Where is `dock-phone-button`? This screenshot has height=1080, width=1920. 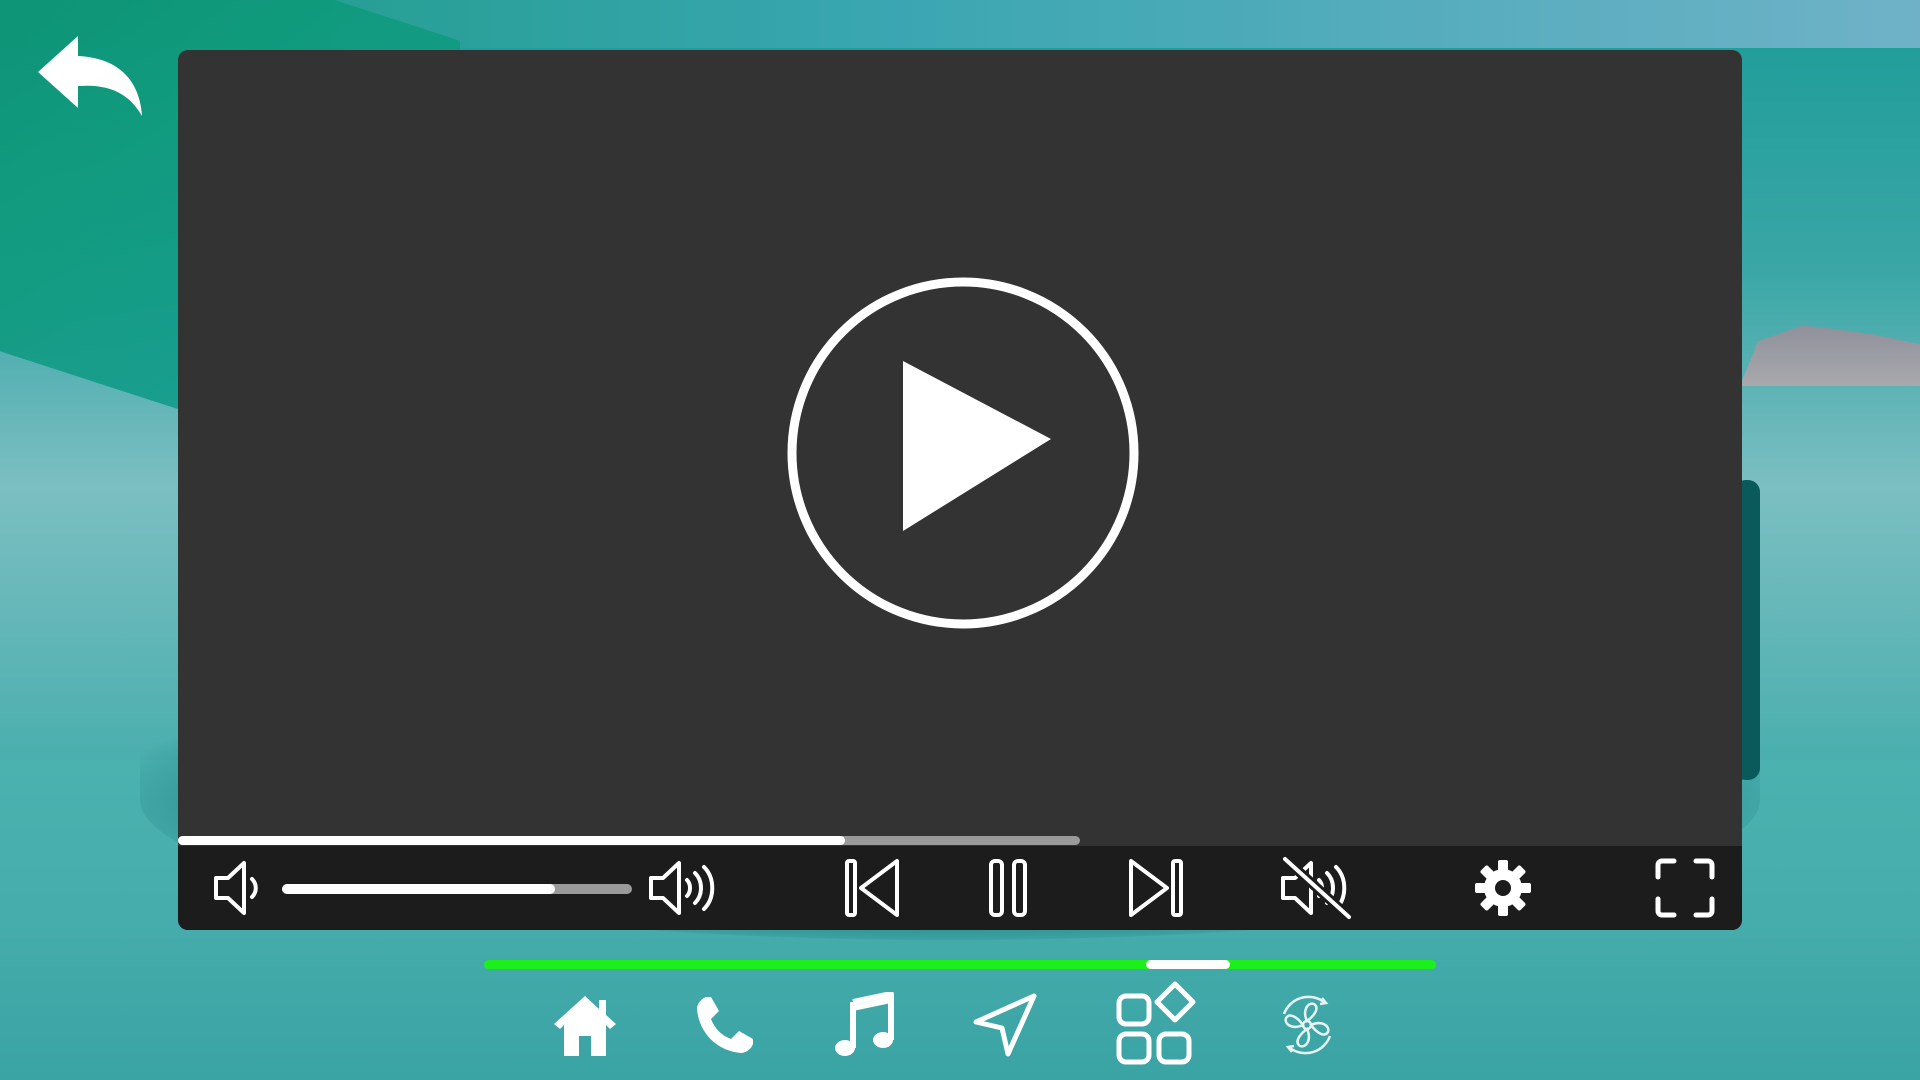
dock-phone-button is located at coordinates (725, 1025).